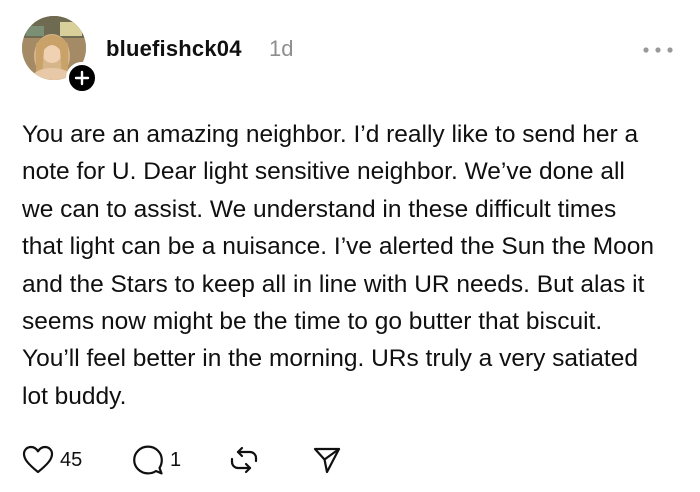  I want to click on share-button, so click(327, 460).